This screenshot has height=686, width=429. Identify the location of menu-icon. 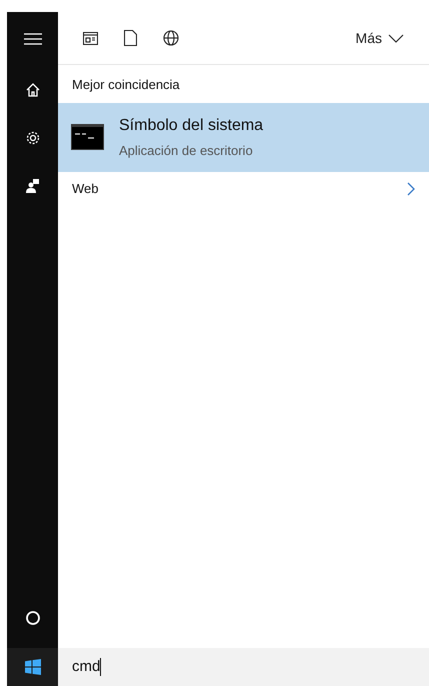
(33, 39).